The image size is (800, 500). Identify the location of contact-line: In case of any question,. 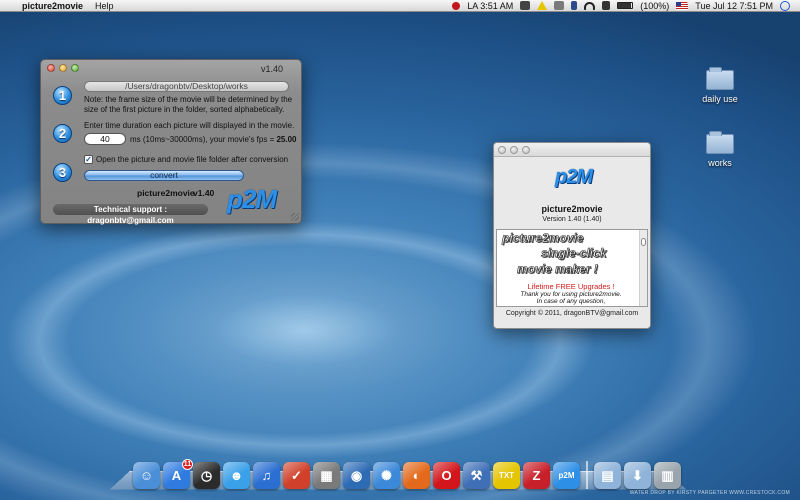
(571, 301).